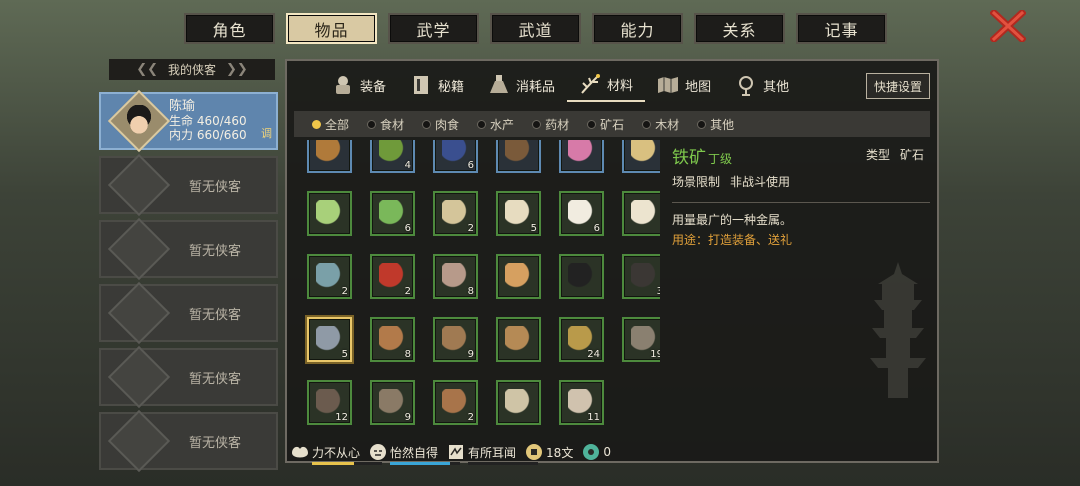 This screenshot has width=1080, height=486. I want to click on tab-consumables-label: 消耗品, so click(536, 87).